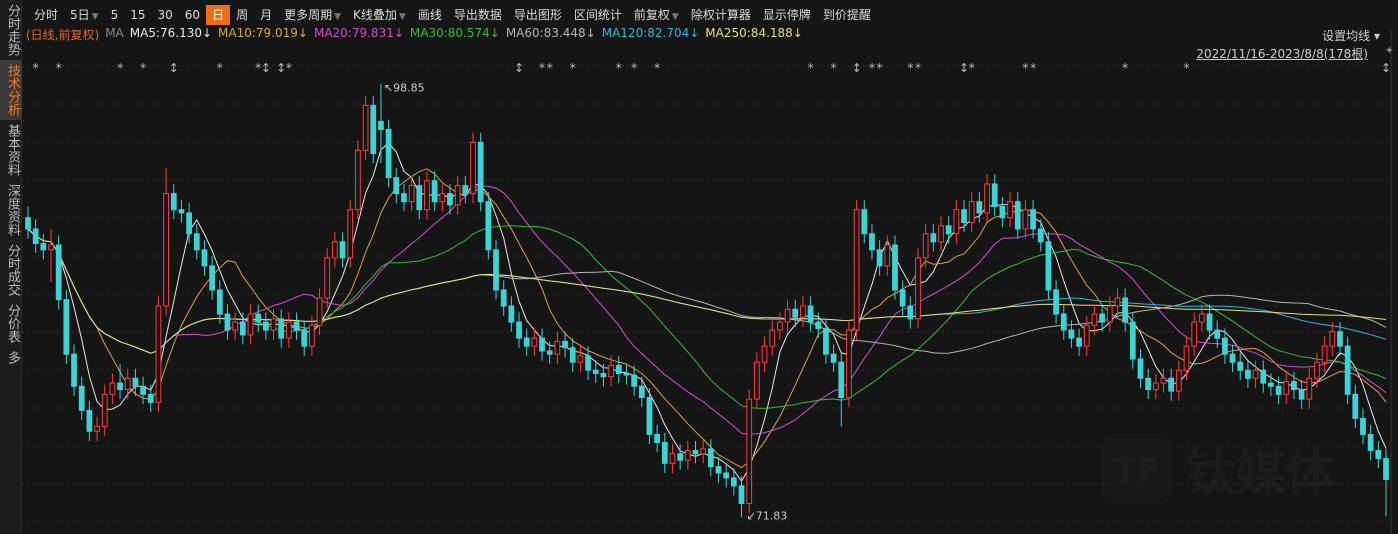 The width and height of the screenshot is (1398, 534). What do you see at coordinates (787, 15) in the screenshot?
I see `toolbar-item-17: 显示停牌` at bounding box center [787, 15].